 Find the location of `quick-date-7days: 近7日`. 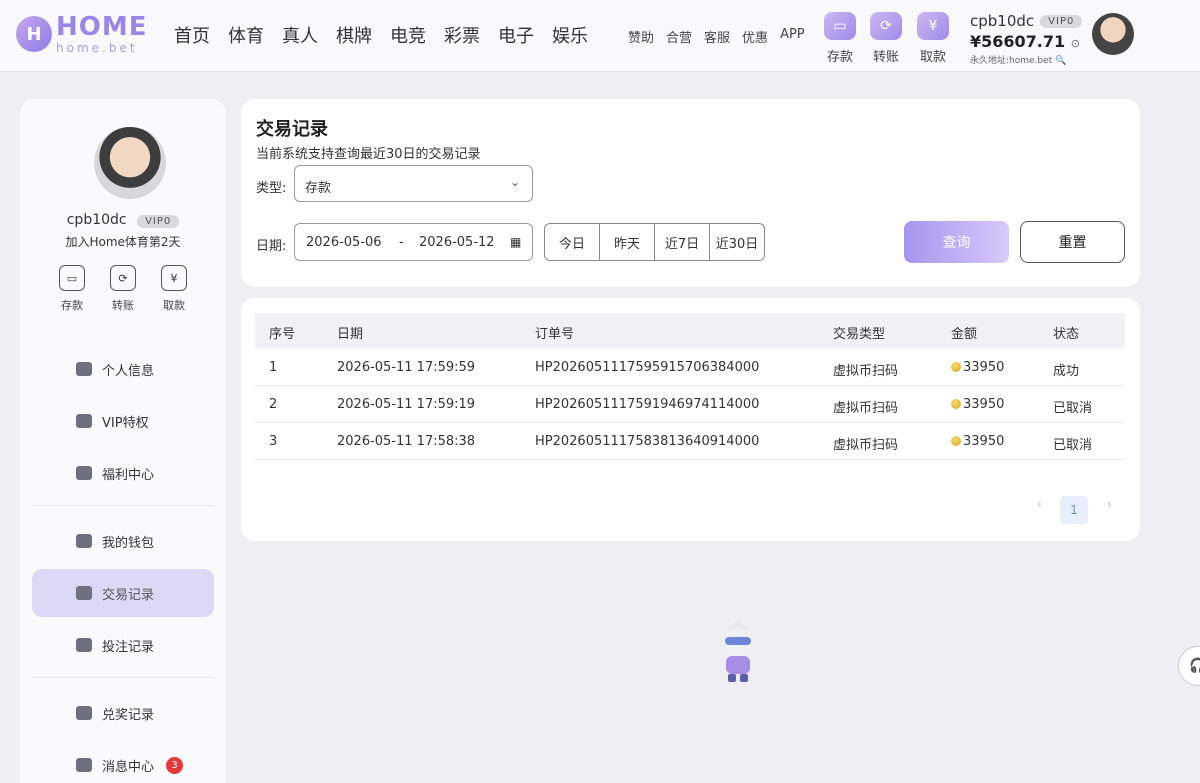

quick-date-7days: 近7日 is located at coordinates (682, 242).